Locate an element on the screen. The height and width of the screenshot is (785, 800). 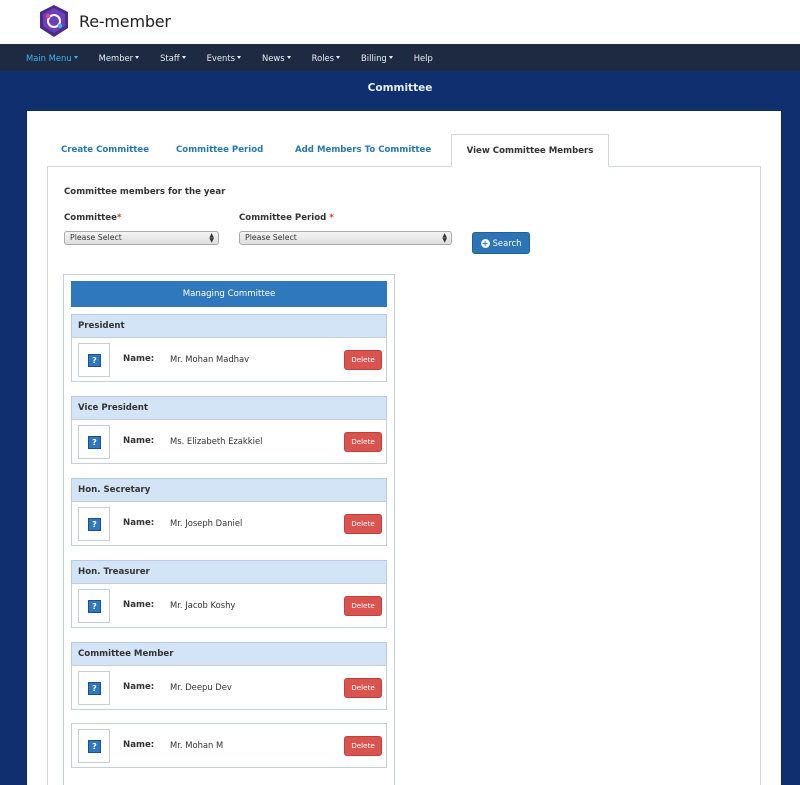
member-row: ? Name: Mr. Deepu Dev Delete is located at coordinates (229, 687).